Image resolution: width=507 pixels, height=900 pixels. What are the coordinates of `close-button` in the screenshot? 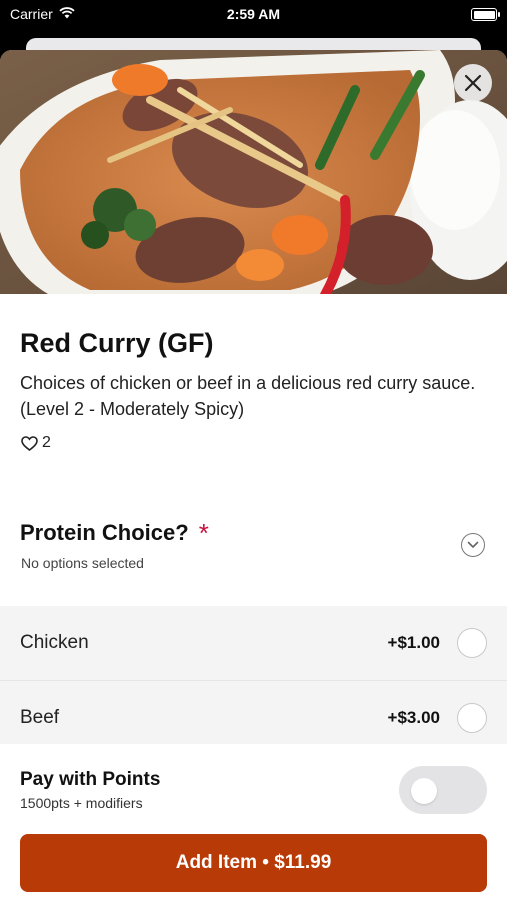 It's located at (473, 83).